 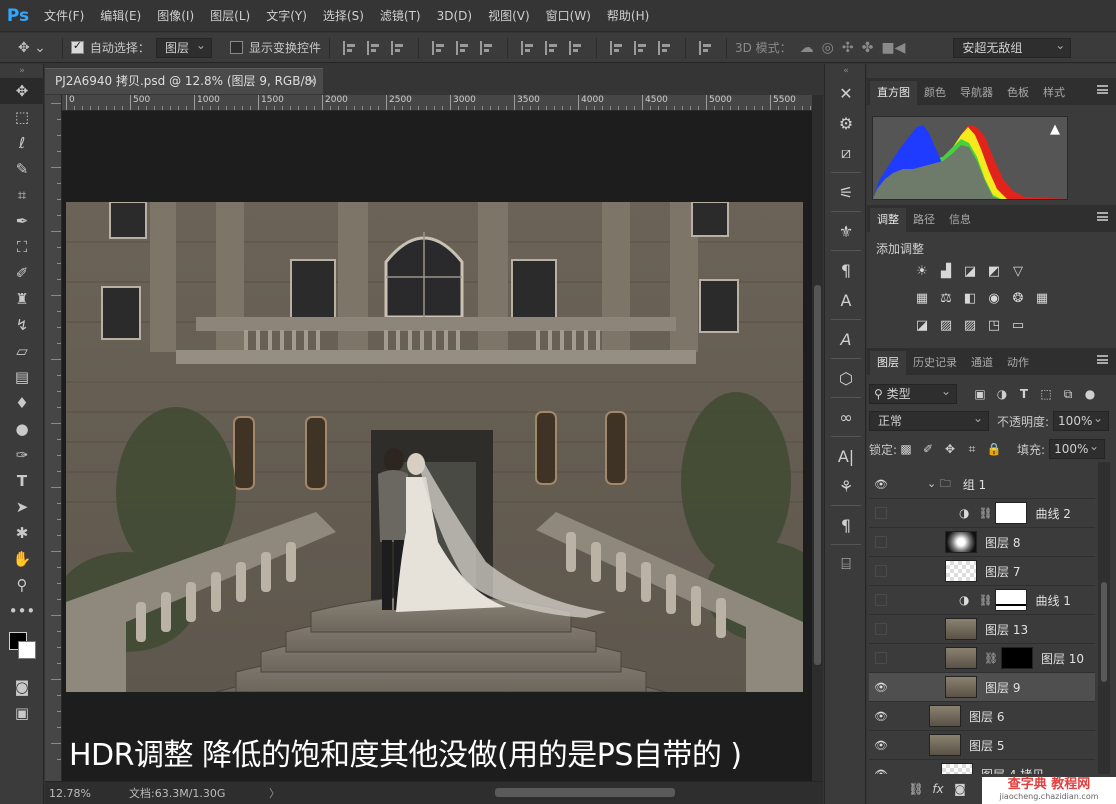 I want to click on lasso-tool-icon: ℓ, so click(x=22, y=143).